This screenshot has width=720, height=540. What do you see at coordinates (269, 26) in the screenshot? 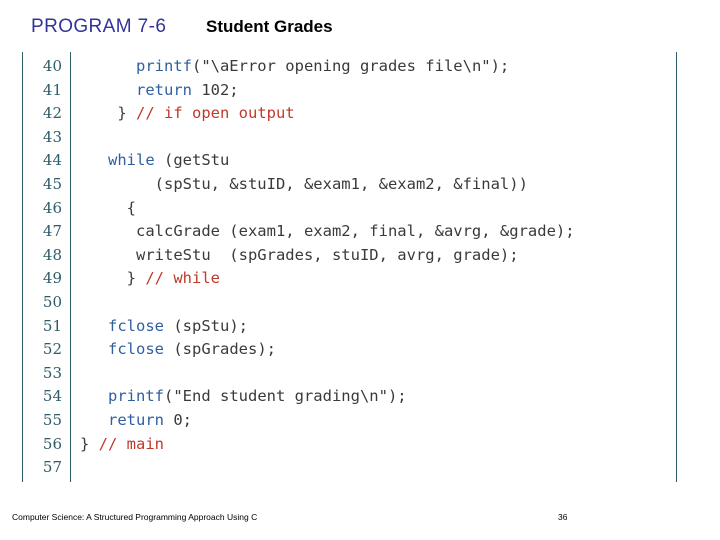
I see `page-subtitle: Student Grades` at bounding box center [269, 26].